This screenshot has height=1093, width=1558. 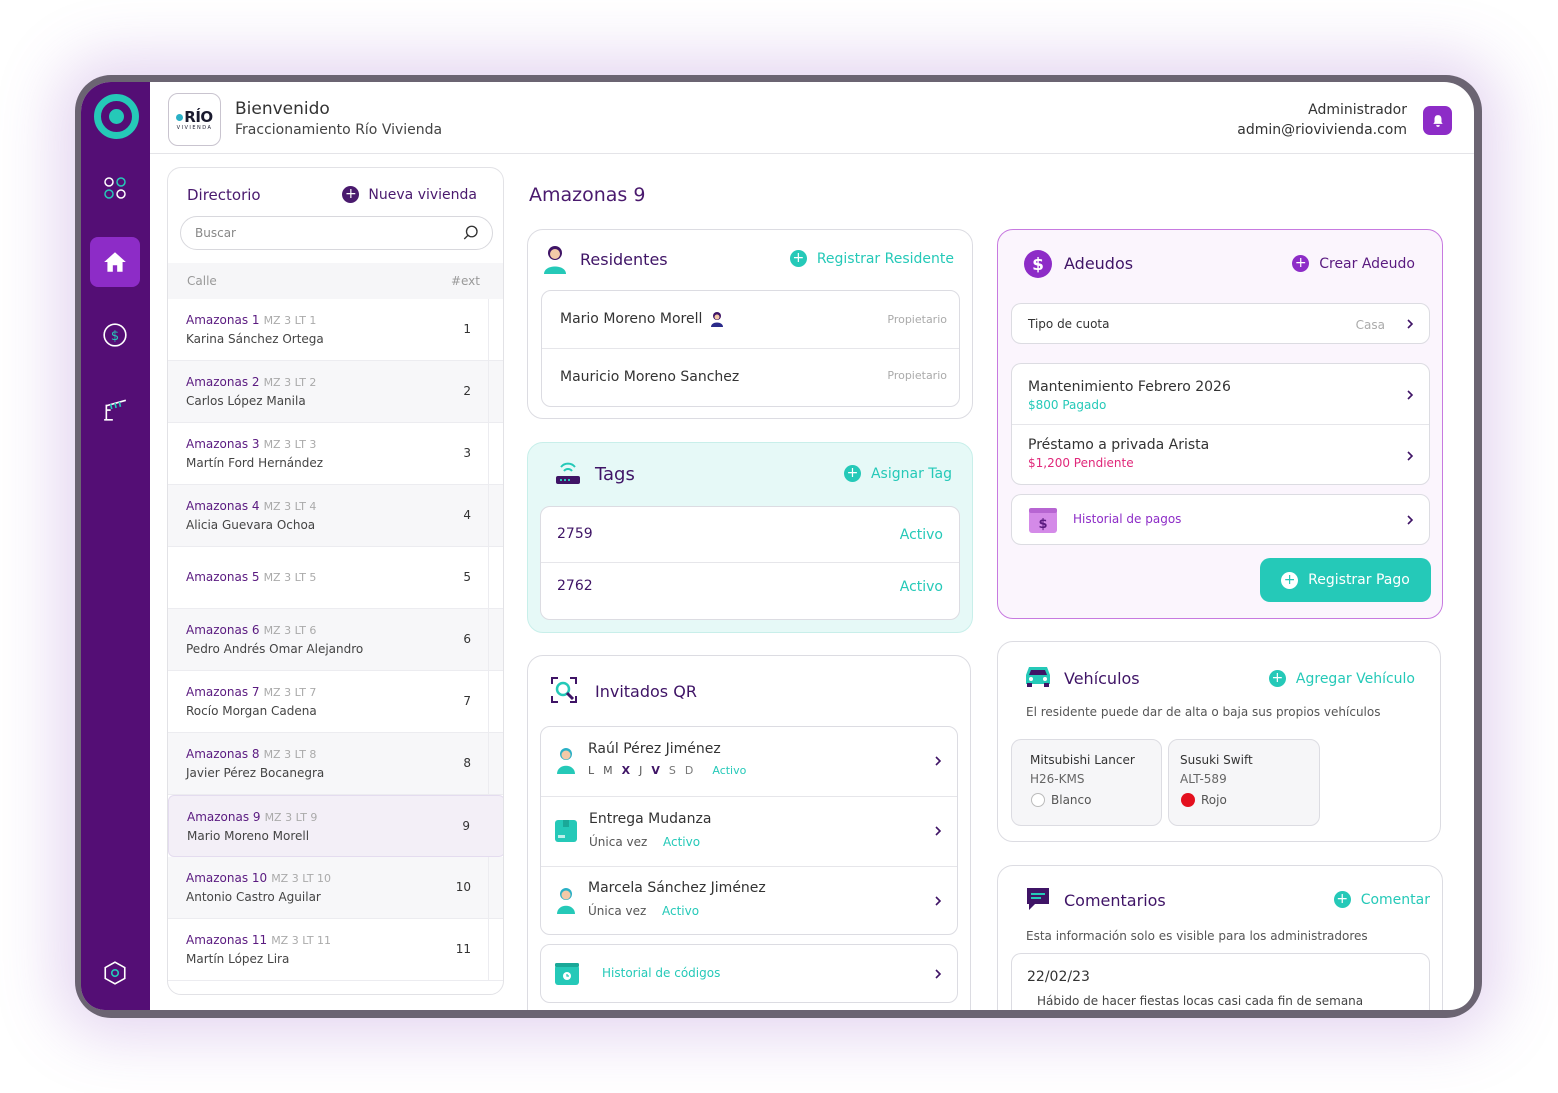 I want to click on table-row: Amazonas 4 MZ 3 LT 4 Alicia Guevara Ochoa 4, so click(x=335, y=516).